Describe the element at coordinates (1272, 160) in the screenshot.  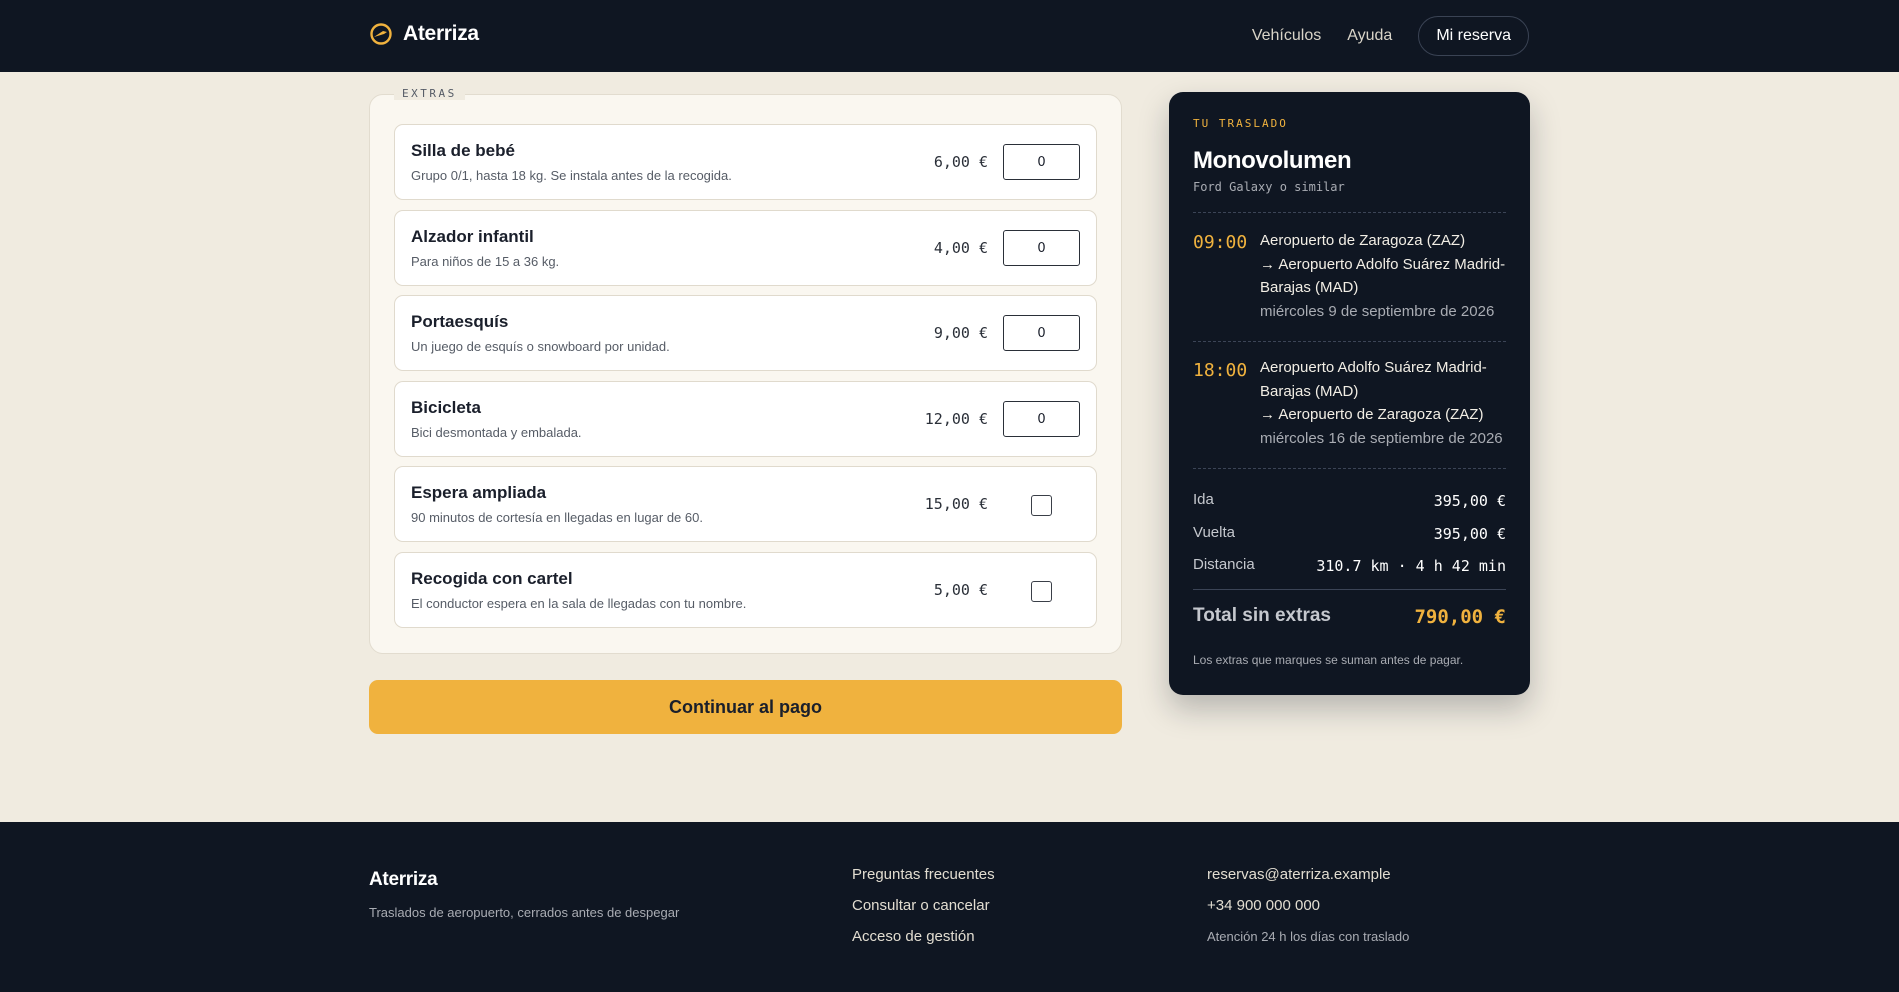
I see `vehicle-name: Monovolumen` at that location.